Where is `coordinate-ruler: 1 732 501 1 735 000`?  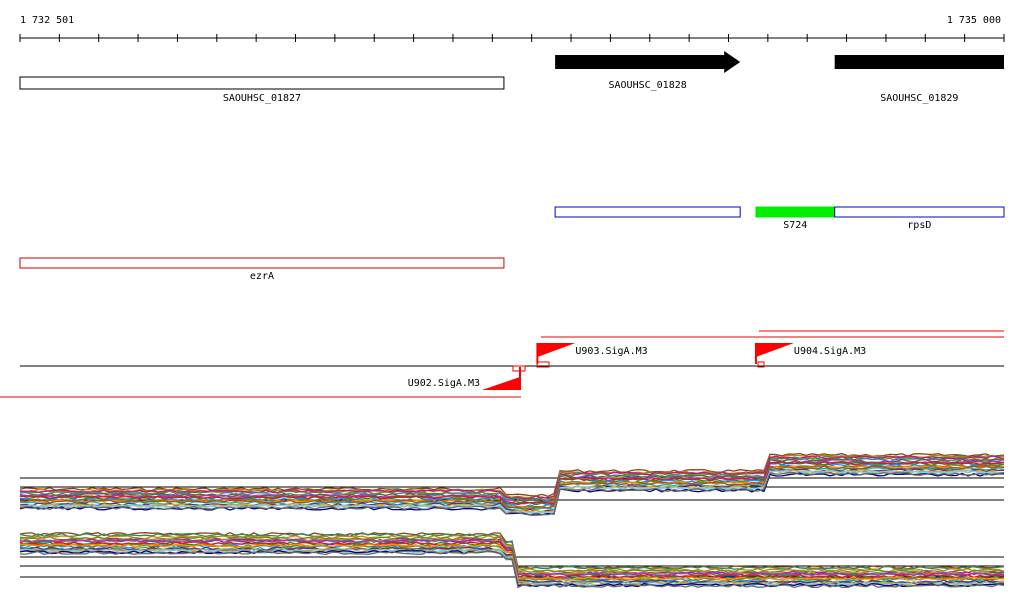 coordinate-ruler: 1 732 501 1 735 000 is located at coordinates (512, 28).